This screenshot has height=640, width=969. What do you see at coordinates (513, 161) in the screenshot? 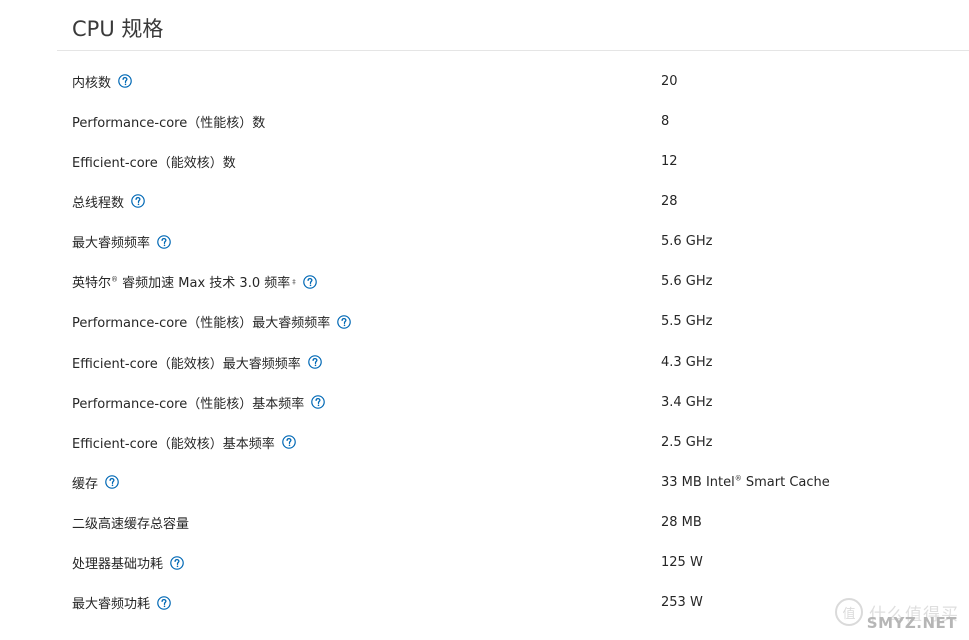
I see `spec-row-e-core-count: Efficient-core（能效核）数 12` at bounding box center [513, 161].